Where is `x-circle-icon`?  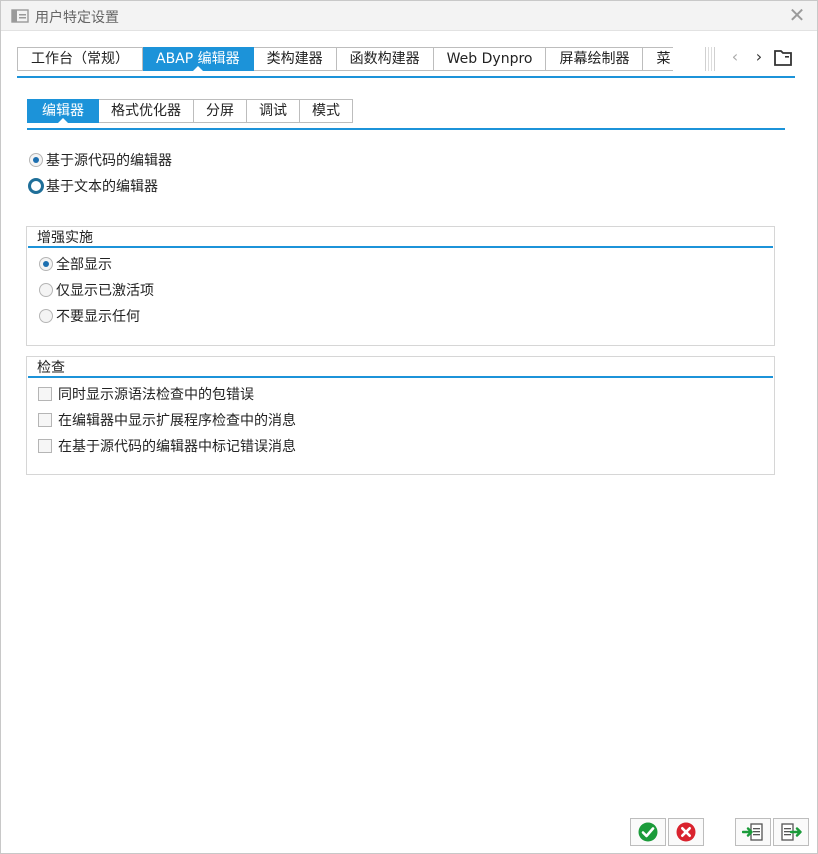
x-circle-icon is located at coordinates (686, 832).